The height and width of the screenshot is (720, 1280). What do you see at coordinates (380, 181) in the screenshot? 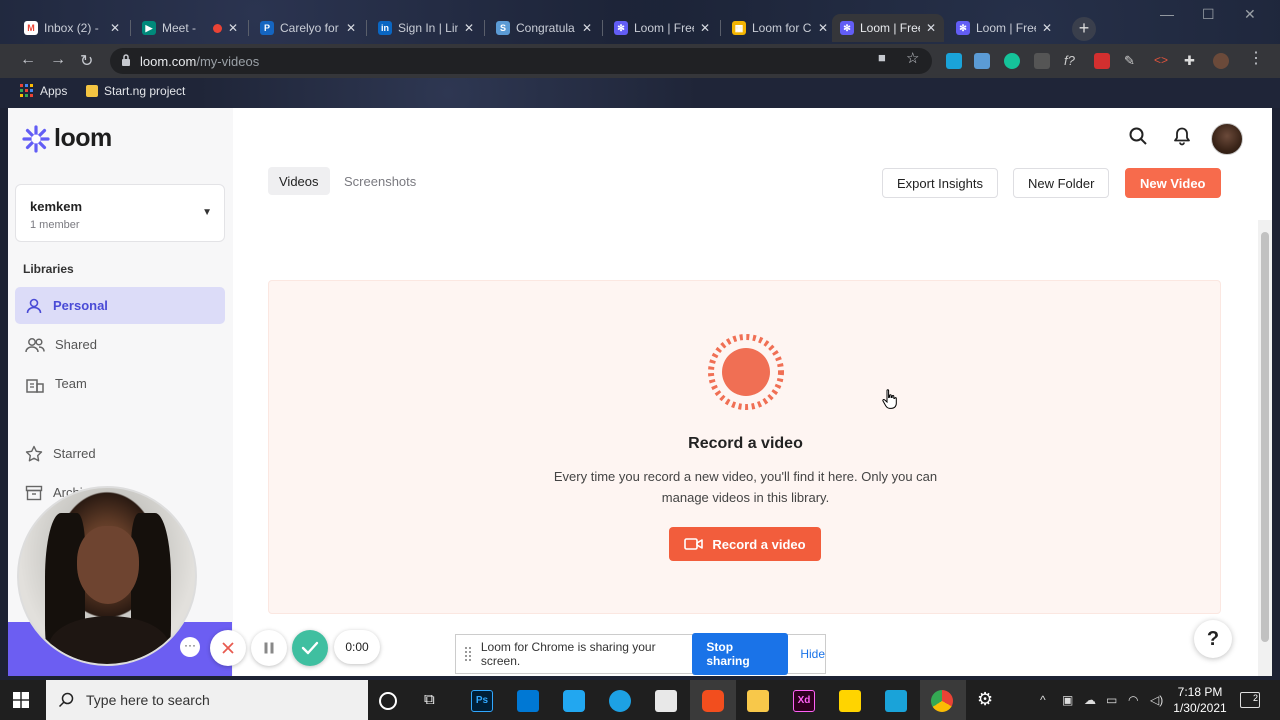
I see `tab-screenshots: Screenshots` at bounding box center [380, 181].